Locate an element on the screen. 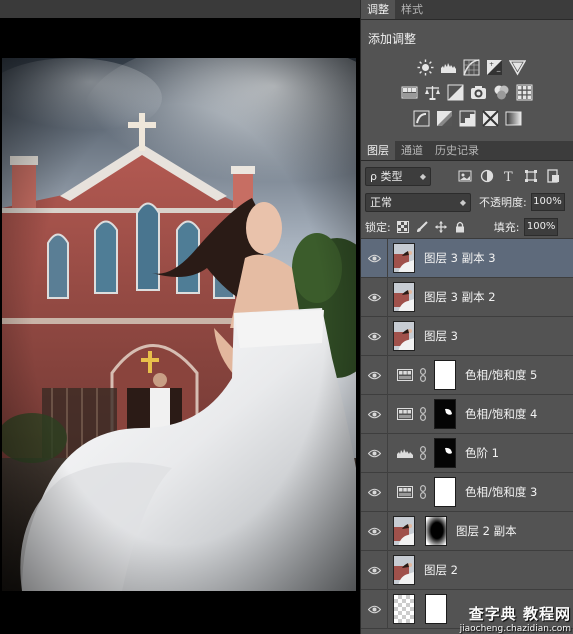 This screenshot has height=634, width=573. tab-channels: 通道 is located at coordinates (412, 150).